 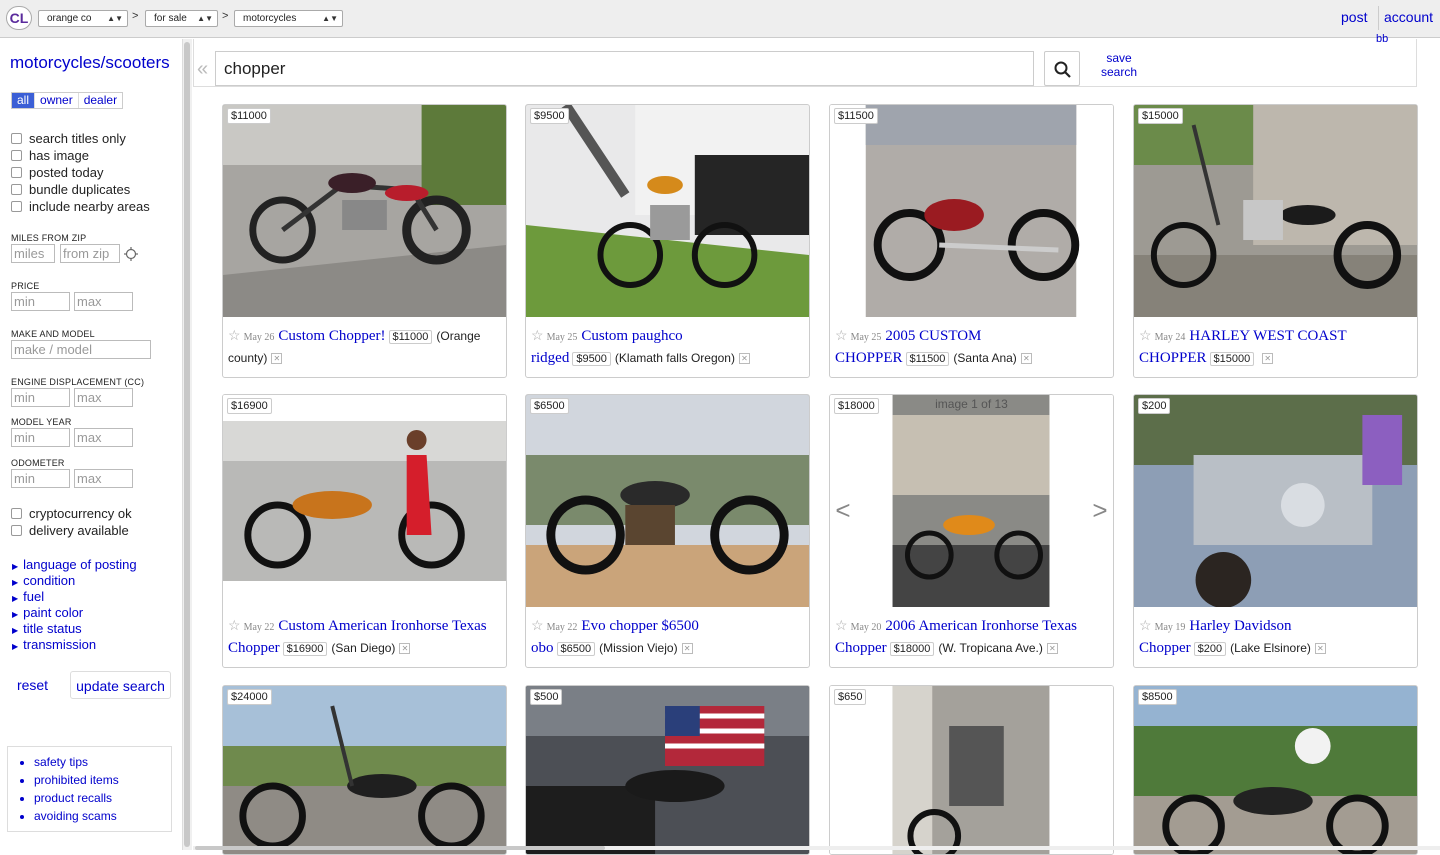 I want to click on listing-card: $24000, so click(x=364, y=770).